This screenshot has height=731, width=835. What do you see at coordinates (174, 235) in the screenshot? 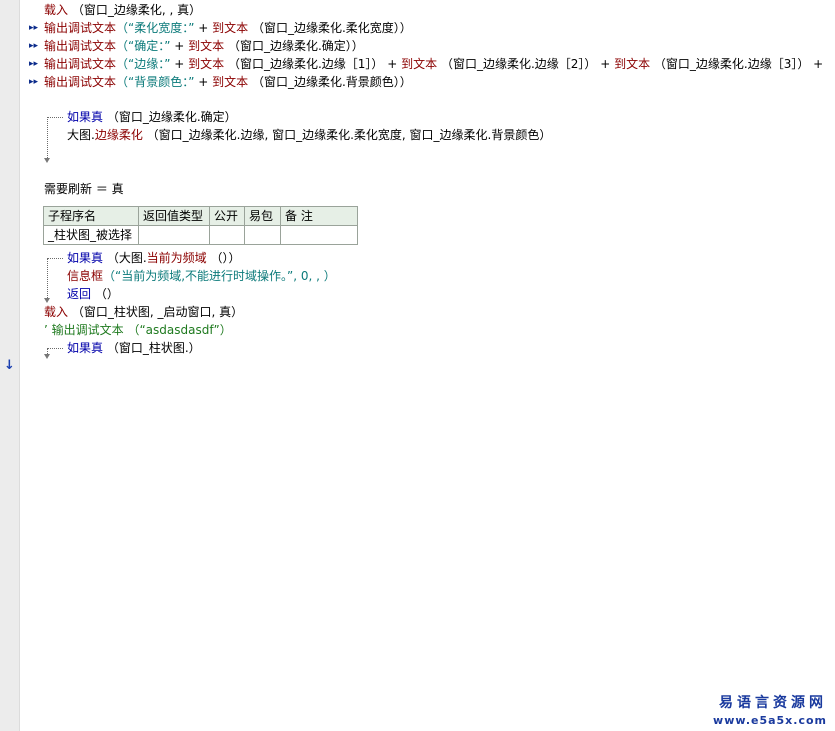
I see `return-type-cell` at bounding box center [174, 235].